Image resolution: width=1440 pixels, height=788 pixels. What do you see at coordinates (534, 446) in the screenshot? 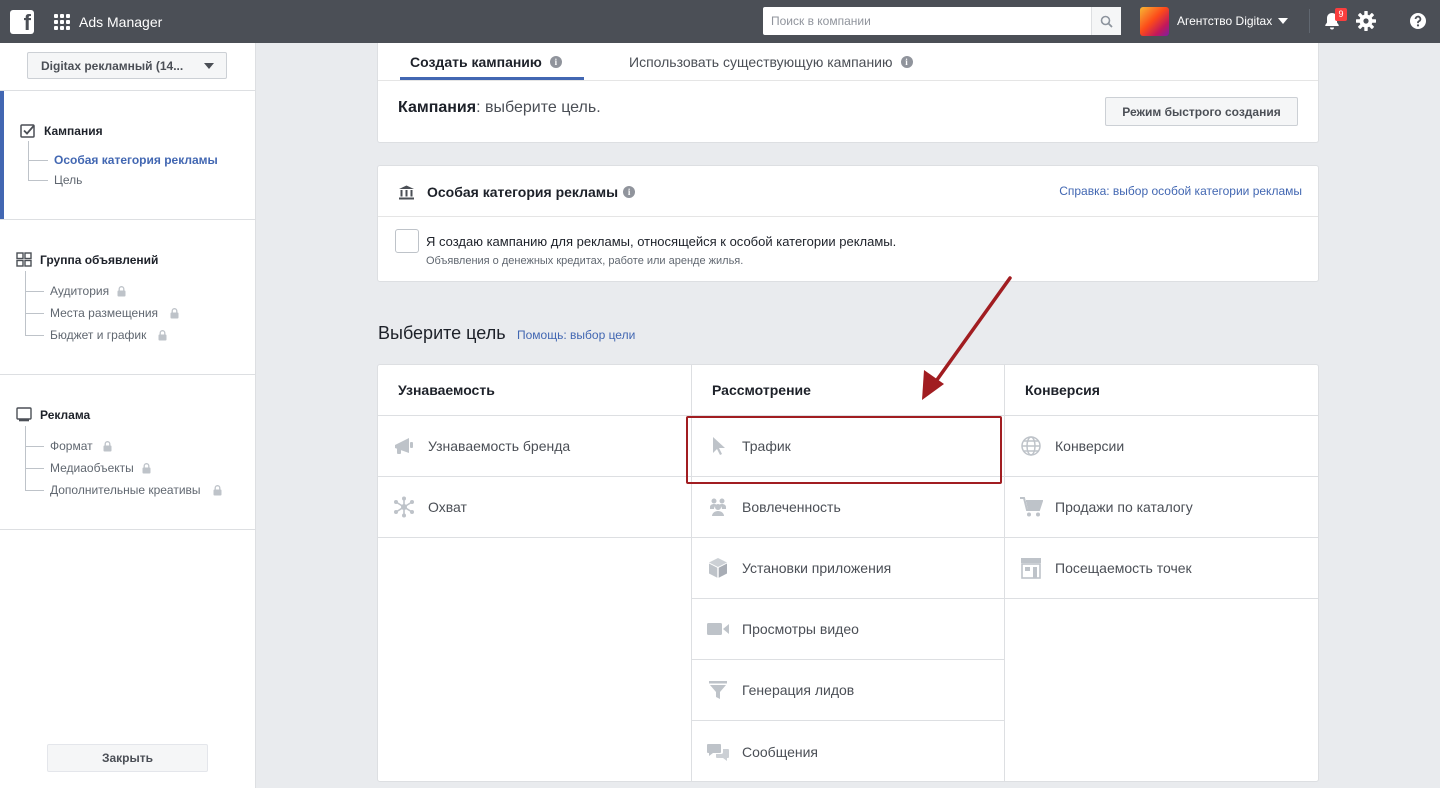
I see `objective-brand-awareness: Узнаваемость бренда` at bounding box center [534, 446].